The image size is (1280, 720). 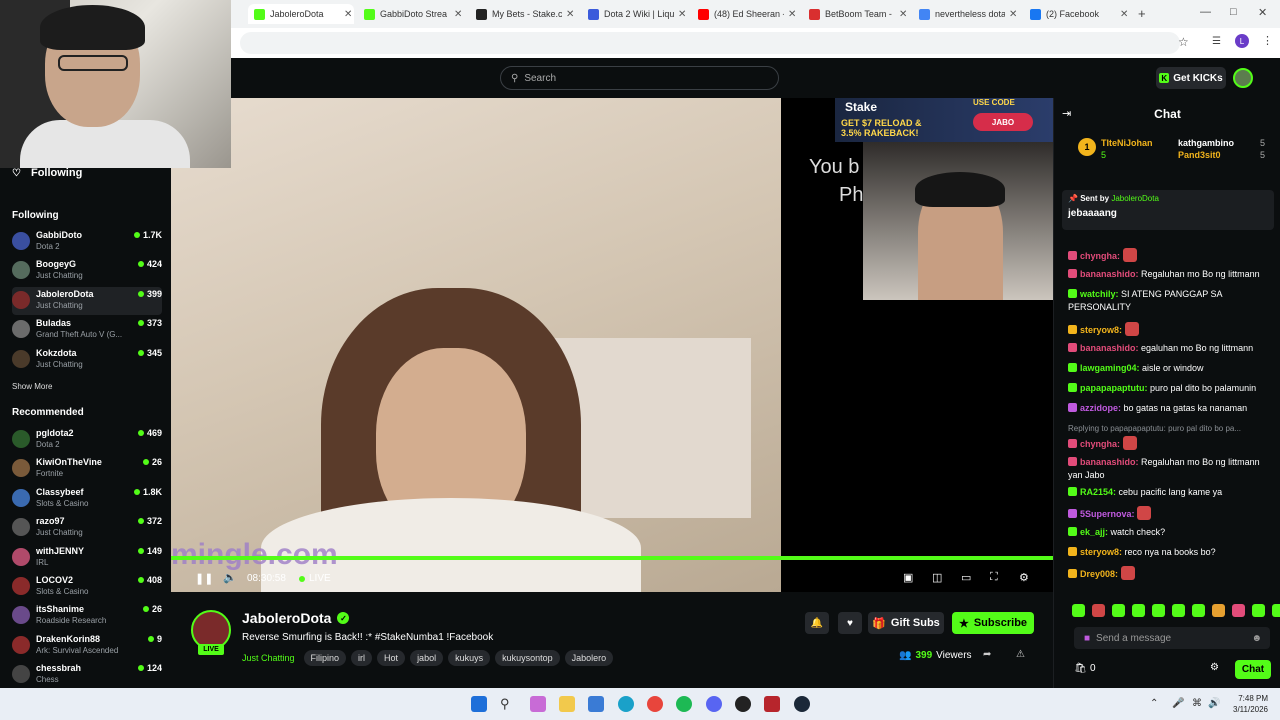 What do you see at coordinates (772, 704) in the screenshot?
I see `dota-icon` at bounding box center [772, 704].